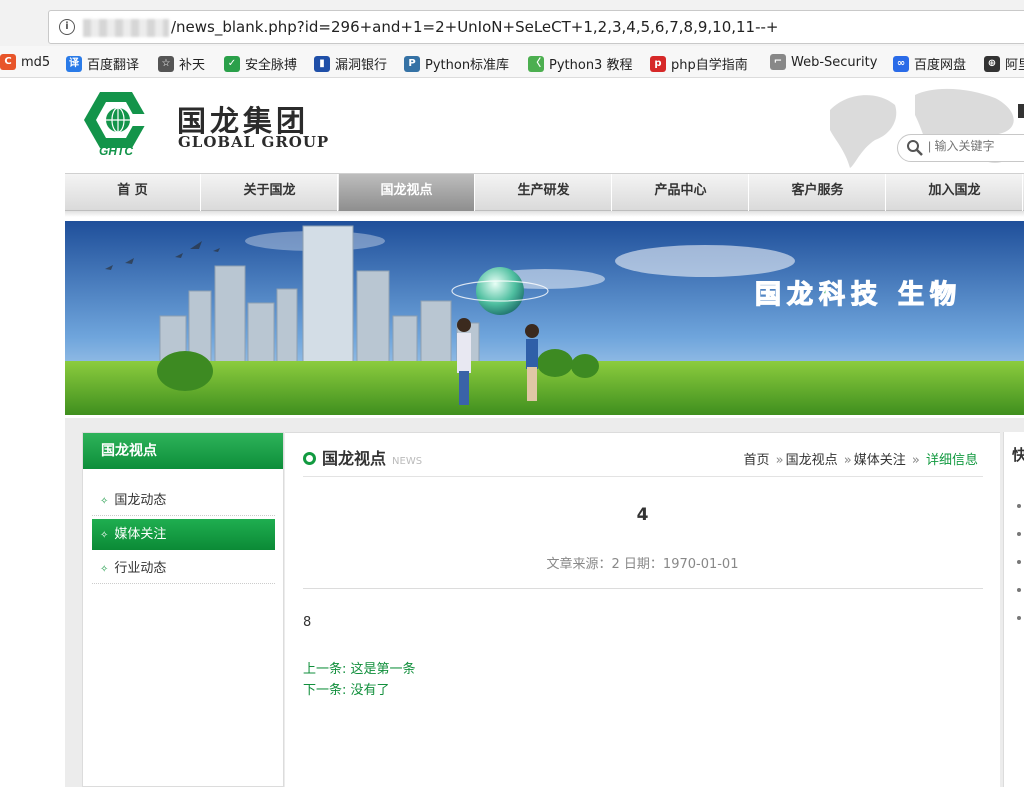  I want to click on bookmark-shield: ✓ 安全脉搏, so click(260, 63).